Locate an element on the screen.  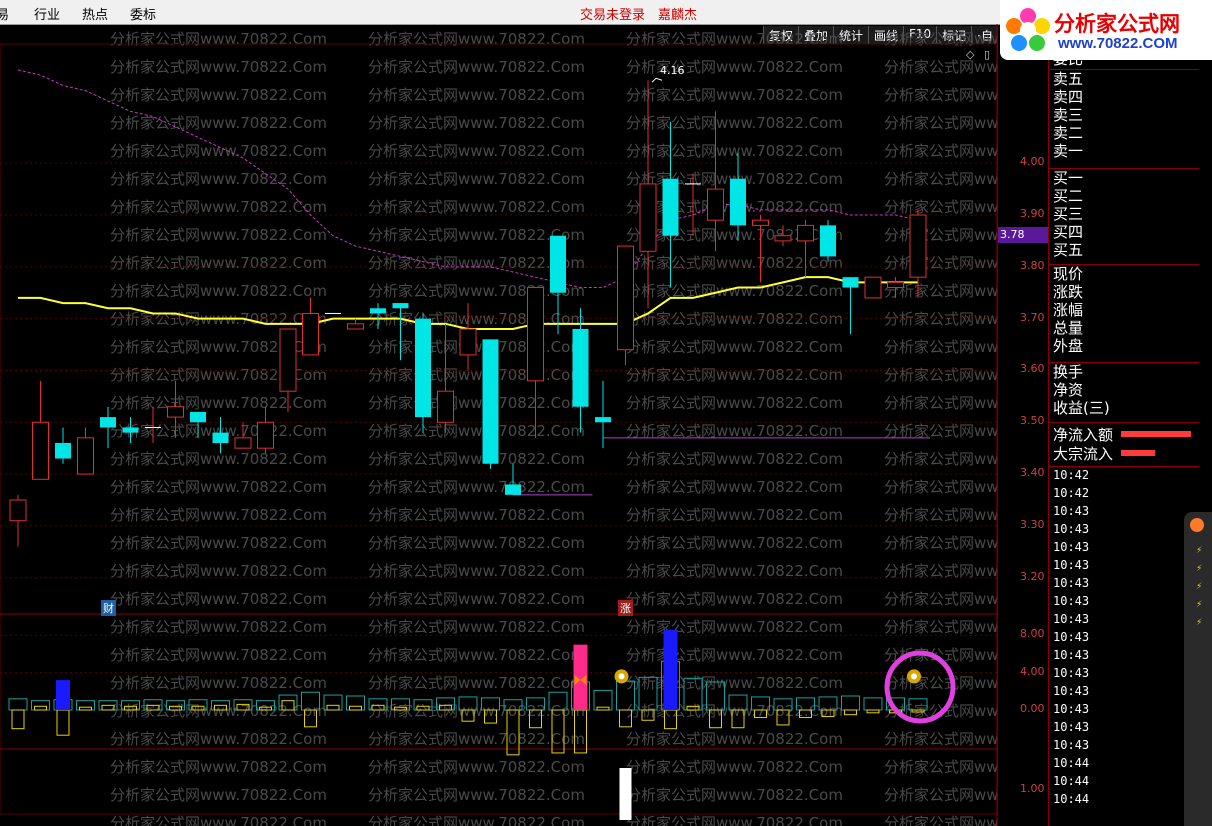
price-axis-label: 3.80 is located at coordinates (1032, 265).